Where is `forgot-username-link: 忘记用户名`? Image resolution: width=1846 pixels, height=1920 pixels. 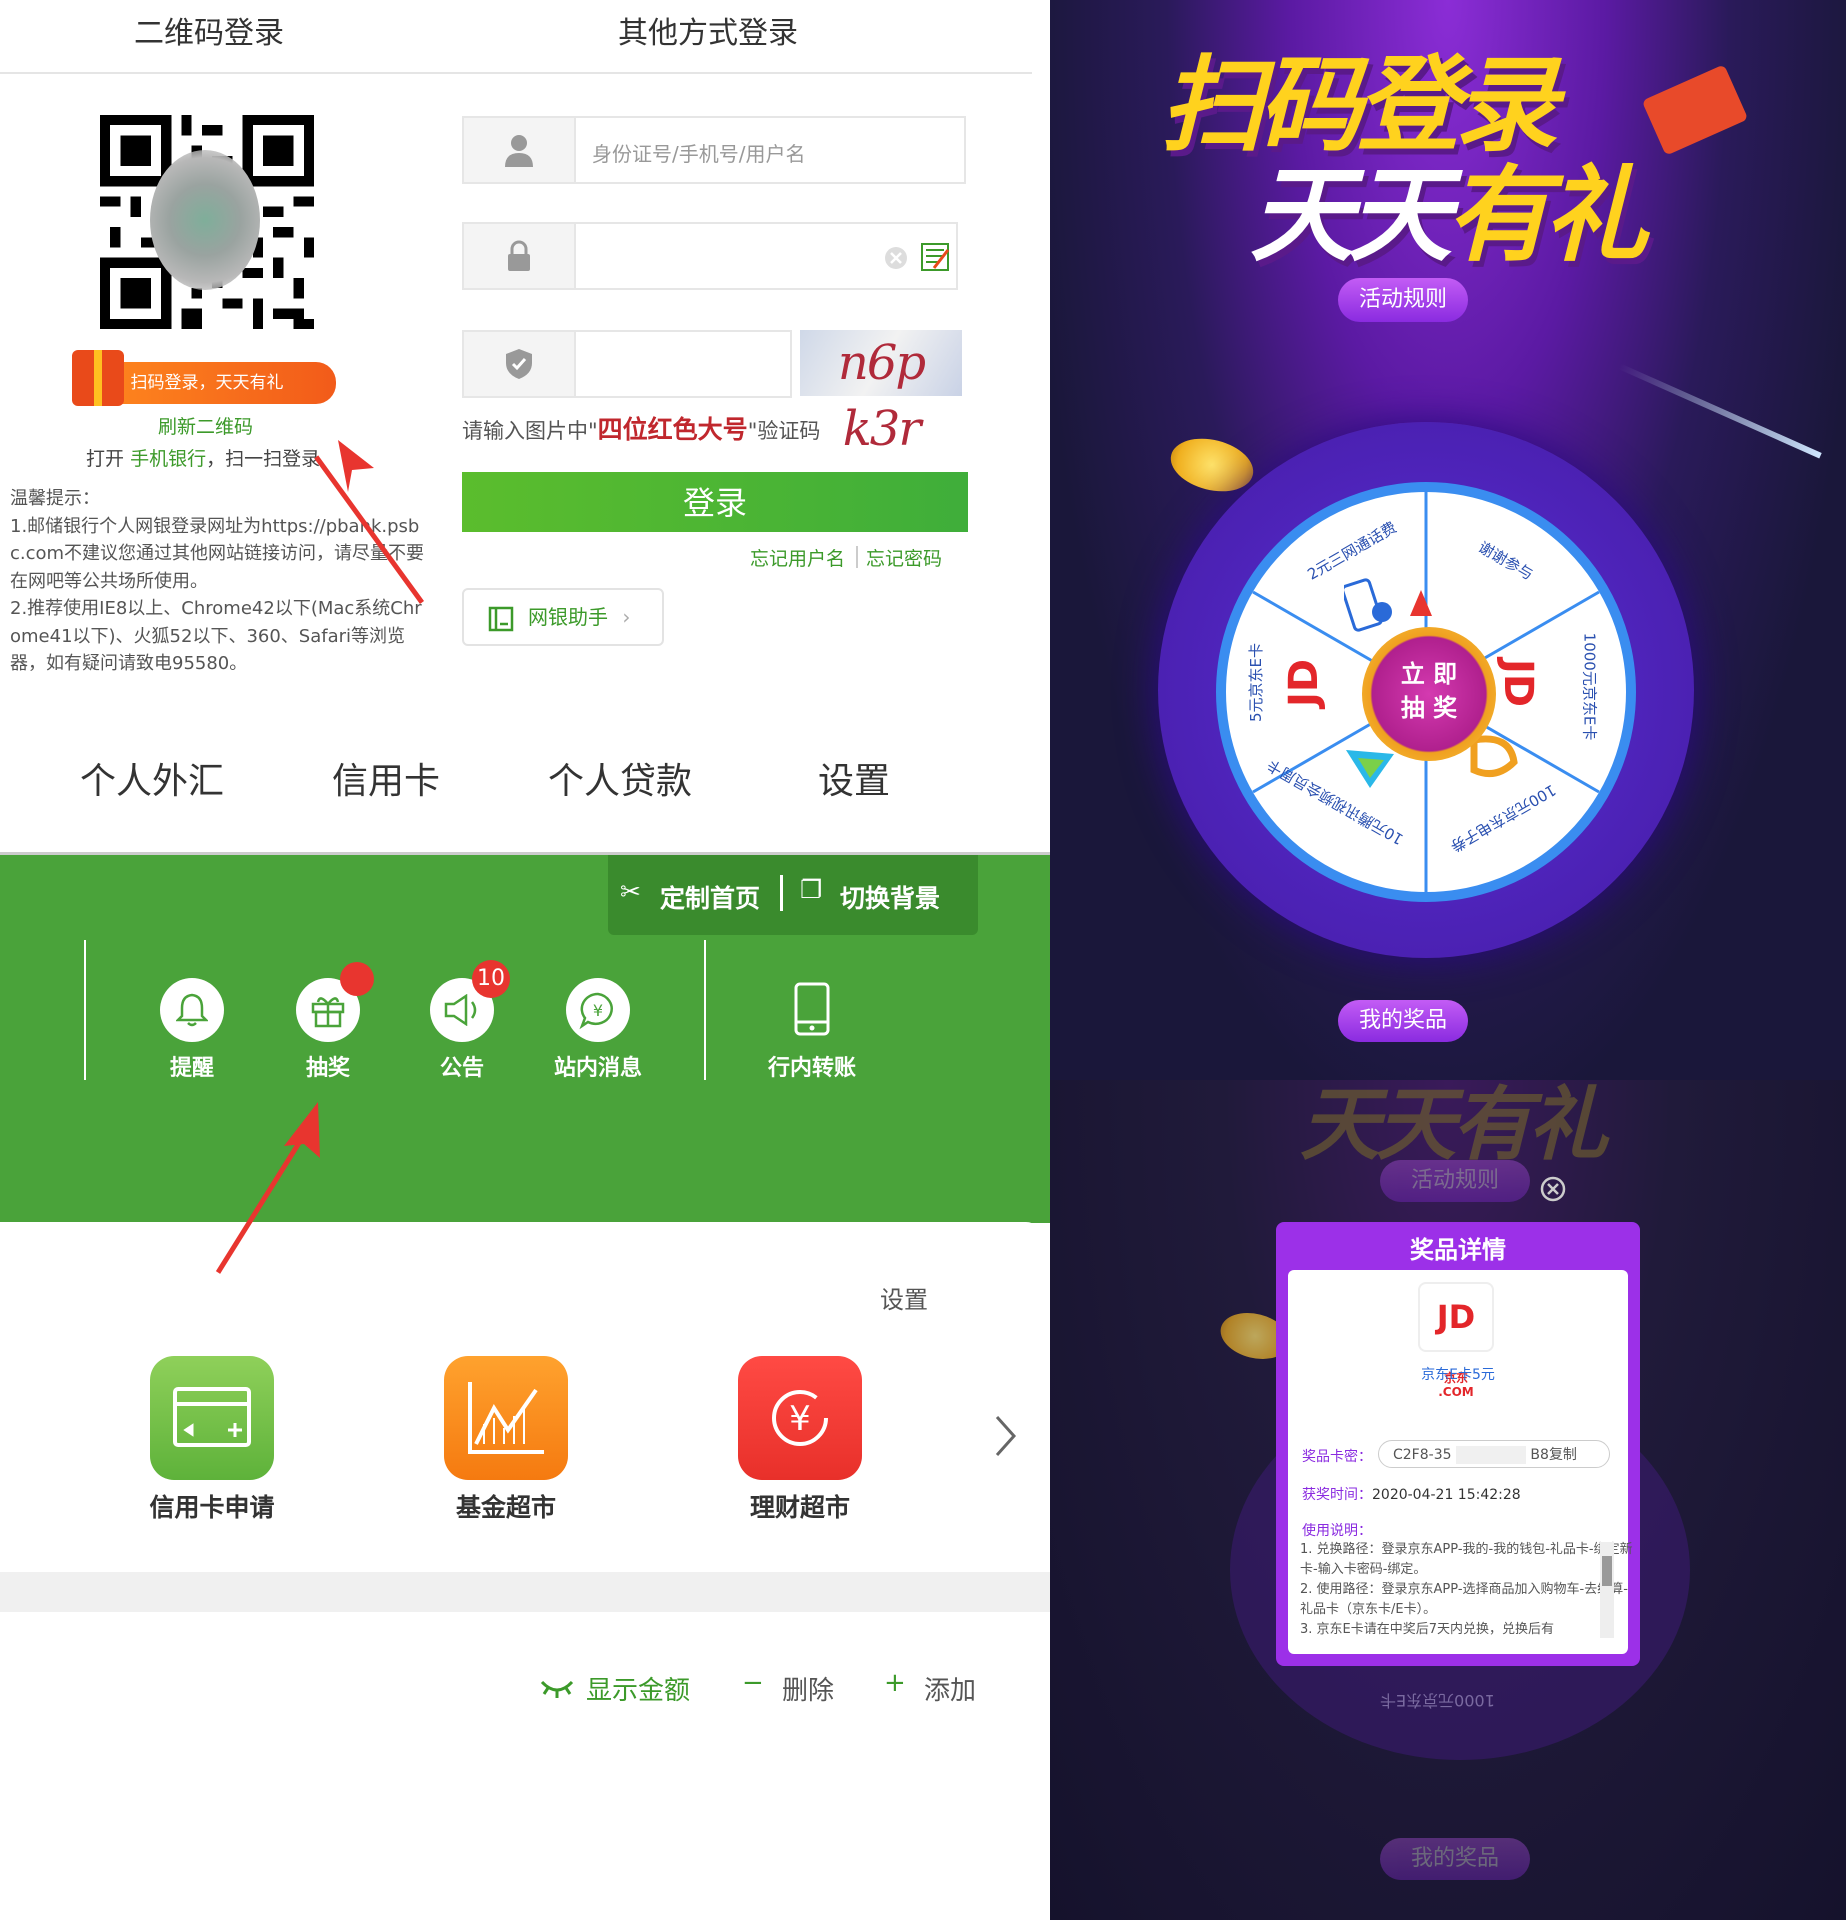 forgot-username-link: 忘记用户名 is located at coordinates (797, 557).